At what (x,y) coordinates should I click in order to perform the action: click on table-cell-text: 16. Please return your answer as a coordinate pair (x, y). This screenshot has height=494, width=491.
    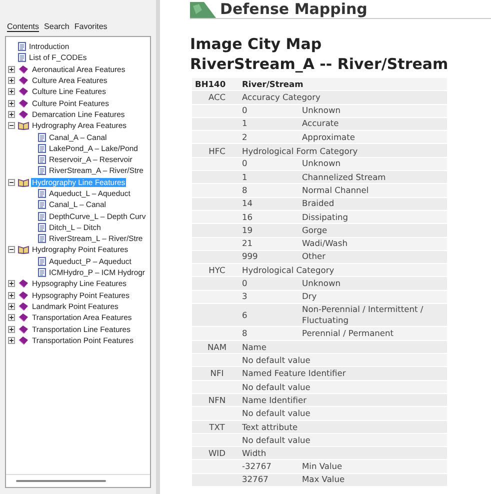
    Looking at the image, I should click on (248, 217).